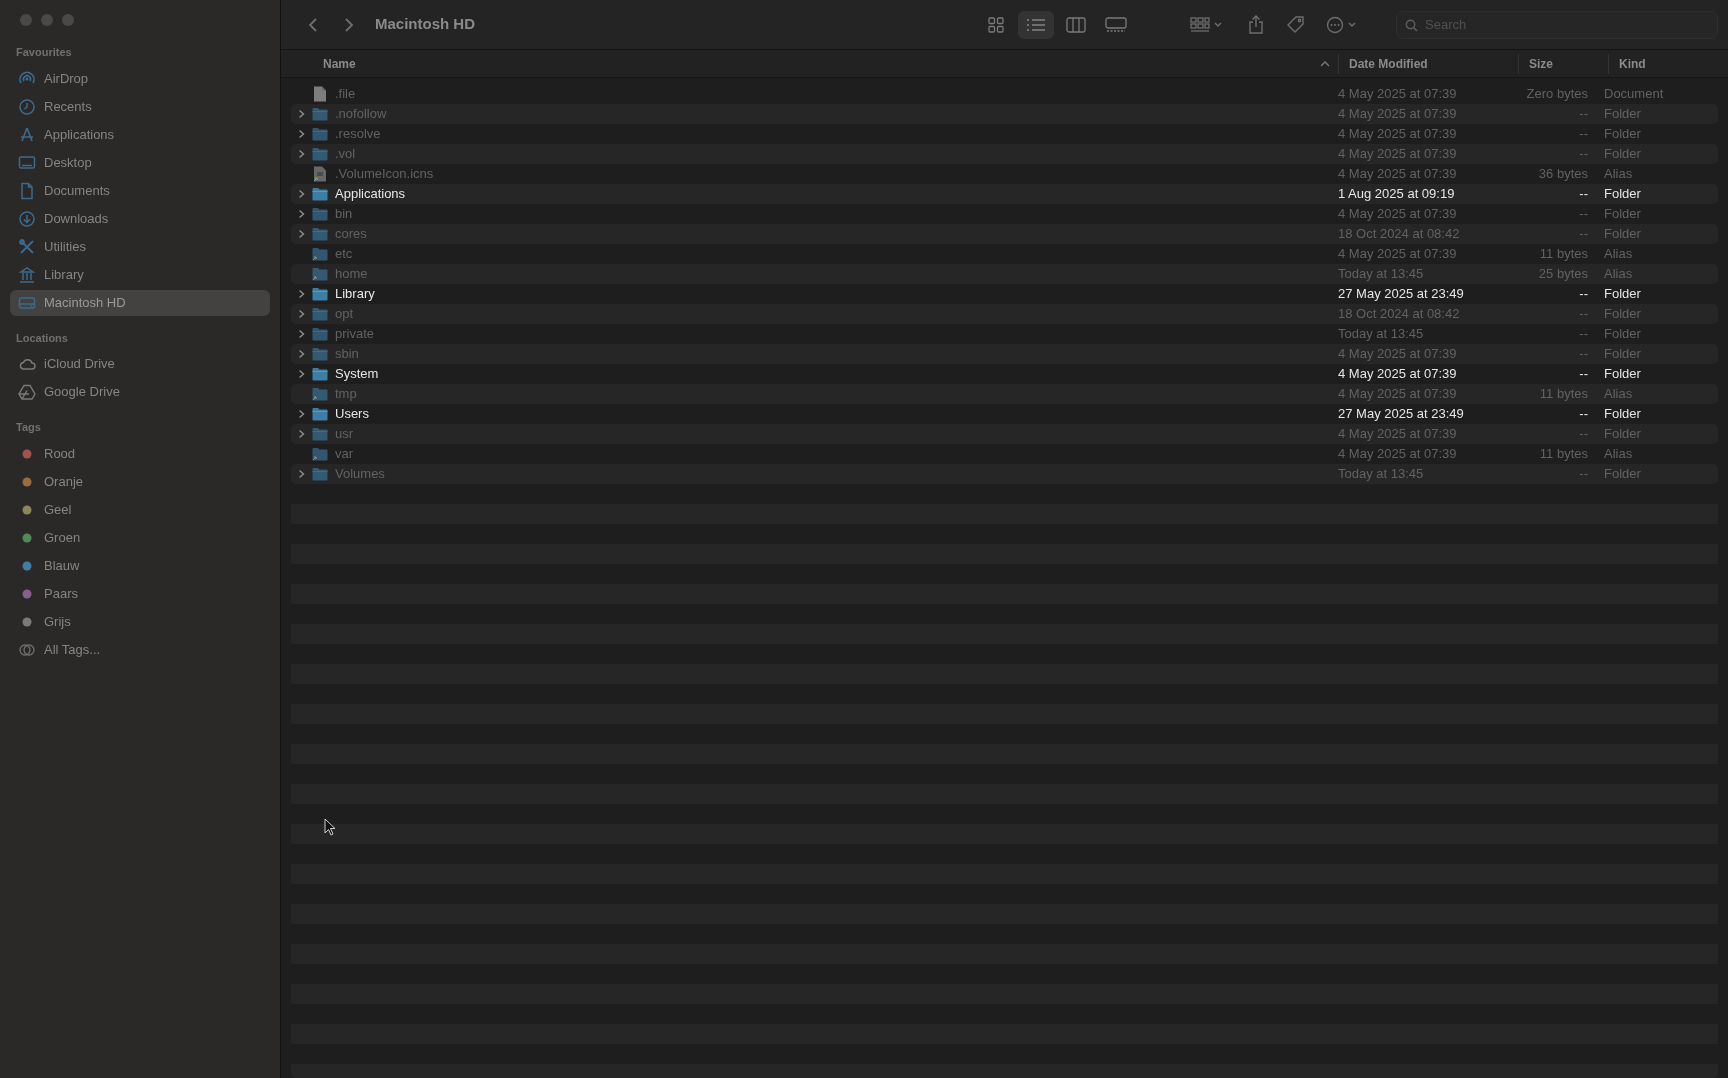 The height and width of the screenshot is (1078, 1728). Describe the element at coordinates (1004, 294) in the screenshot. I see `file-row: Library 27 May 2025 at 23:49 -- Folder` at that location.